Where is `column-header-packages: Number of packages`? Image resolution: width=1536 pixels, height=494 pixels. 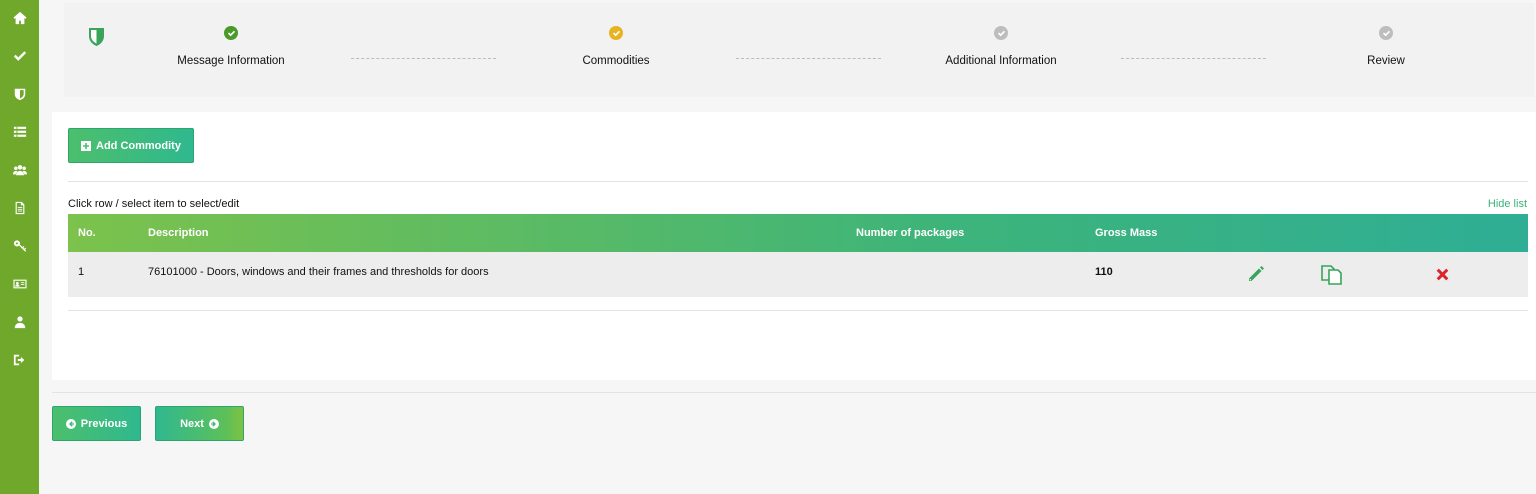 column-header-packages: Number of packages is located at coordinates (910, 233).